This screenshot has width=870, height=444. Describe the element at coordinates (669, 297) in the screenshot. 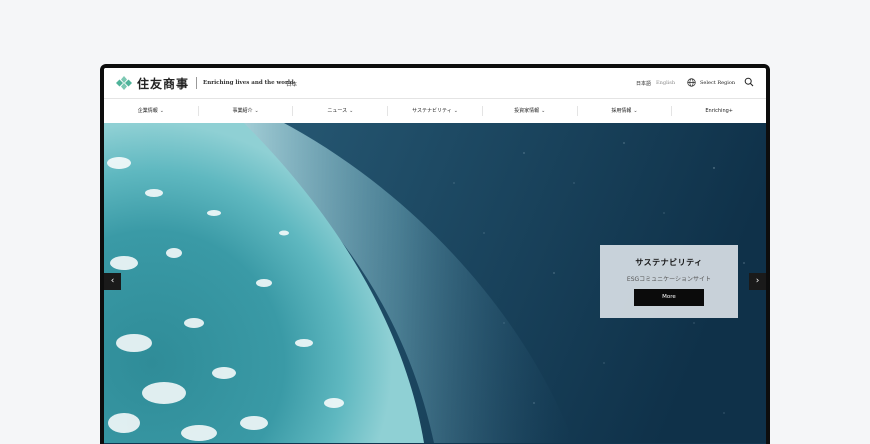

I see `more-button: More` at that location.